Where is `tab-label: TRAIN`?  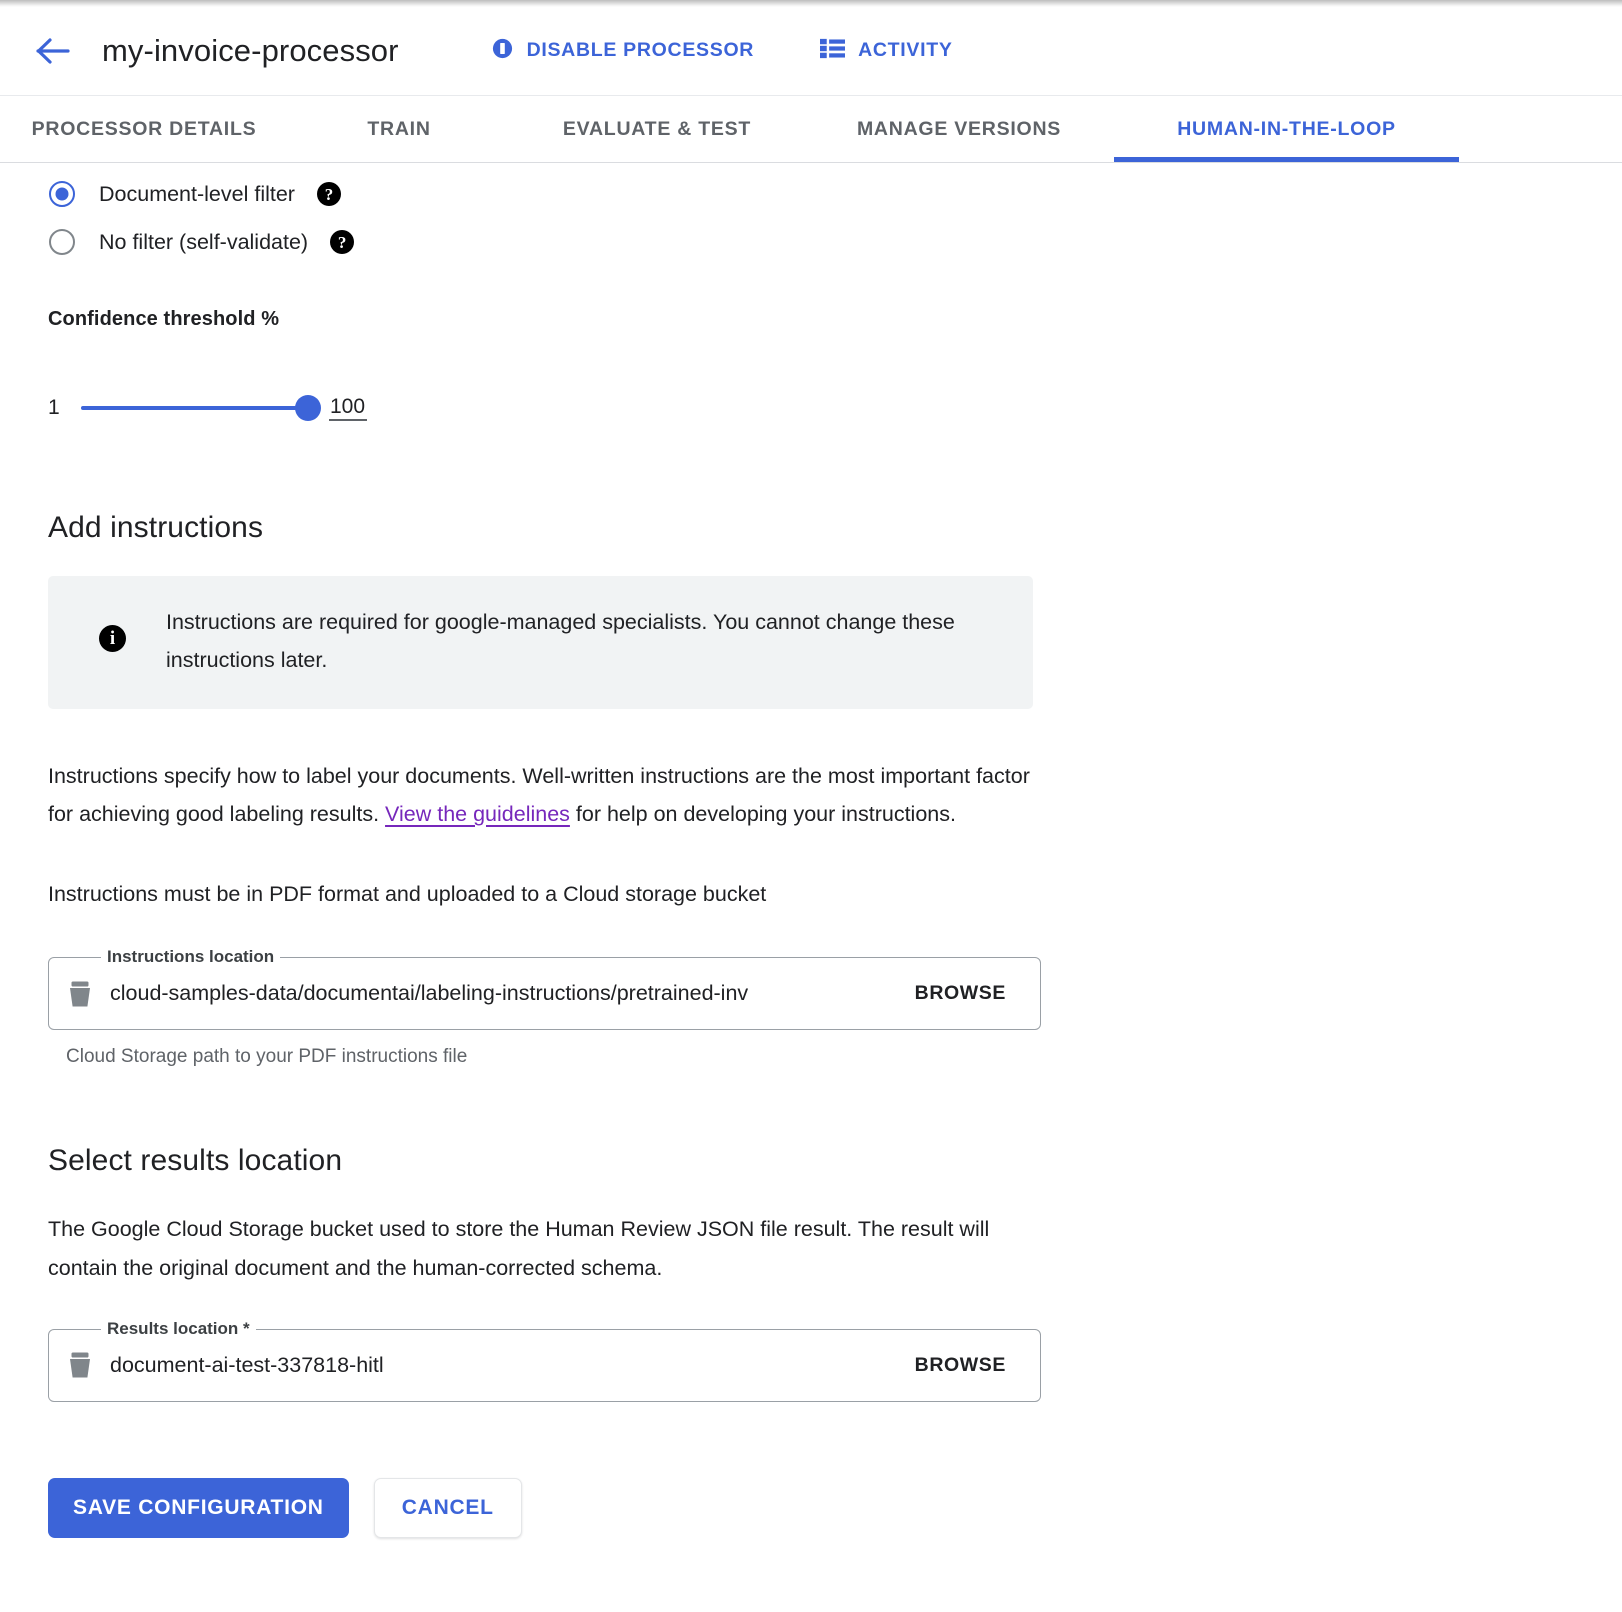 tab-label: TRAIN is located at coordinates (399, 128).